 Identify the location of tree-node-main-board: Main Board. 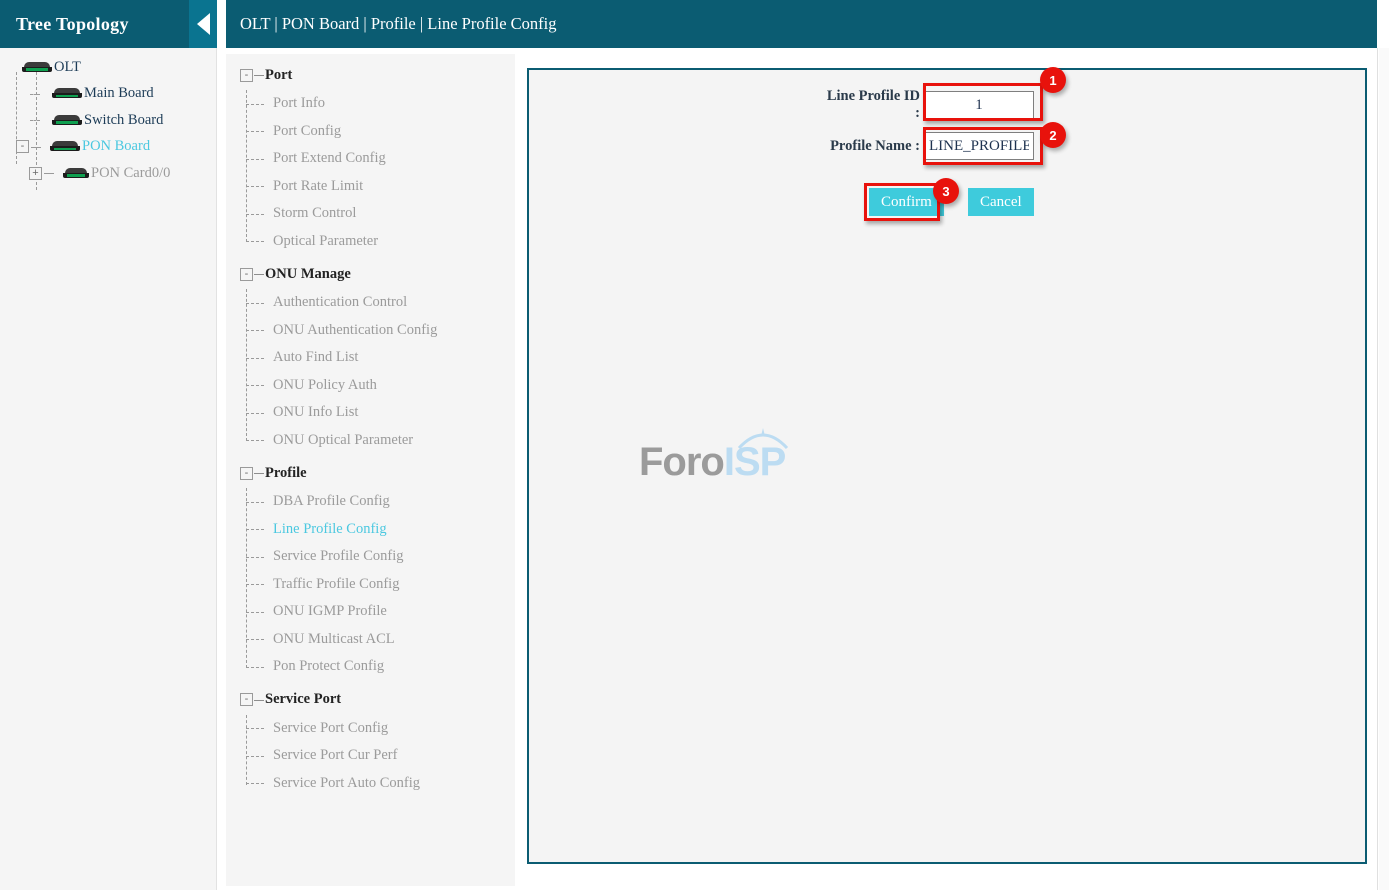
(108, 94).